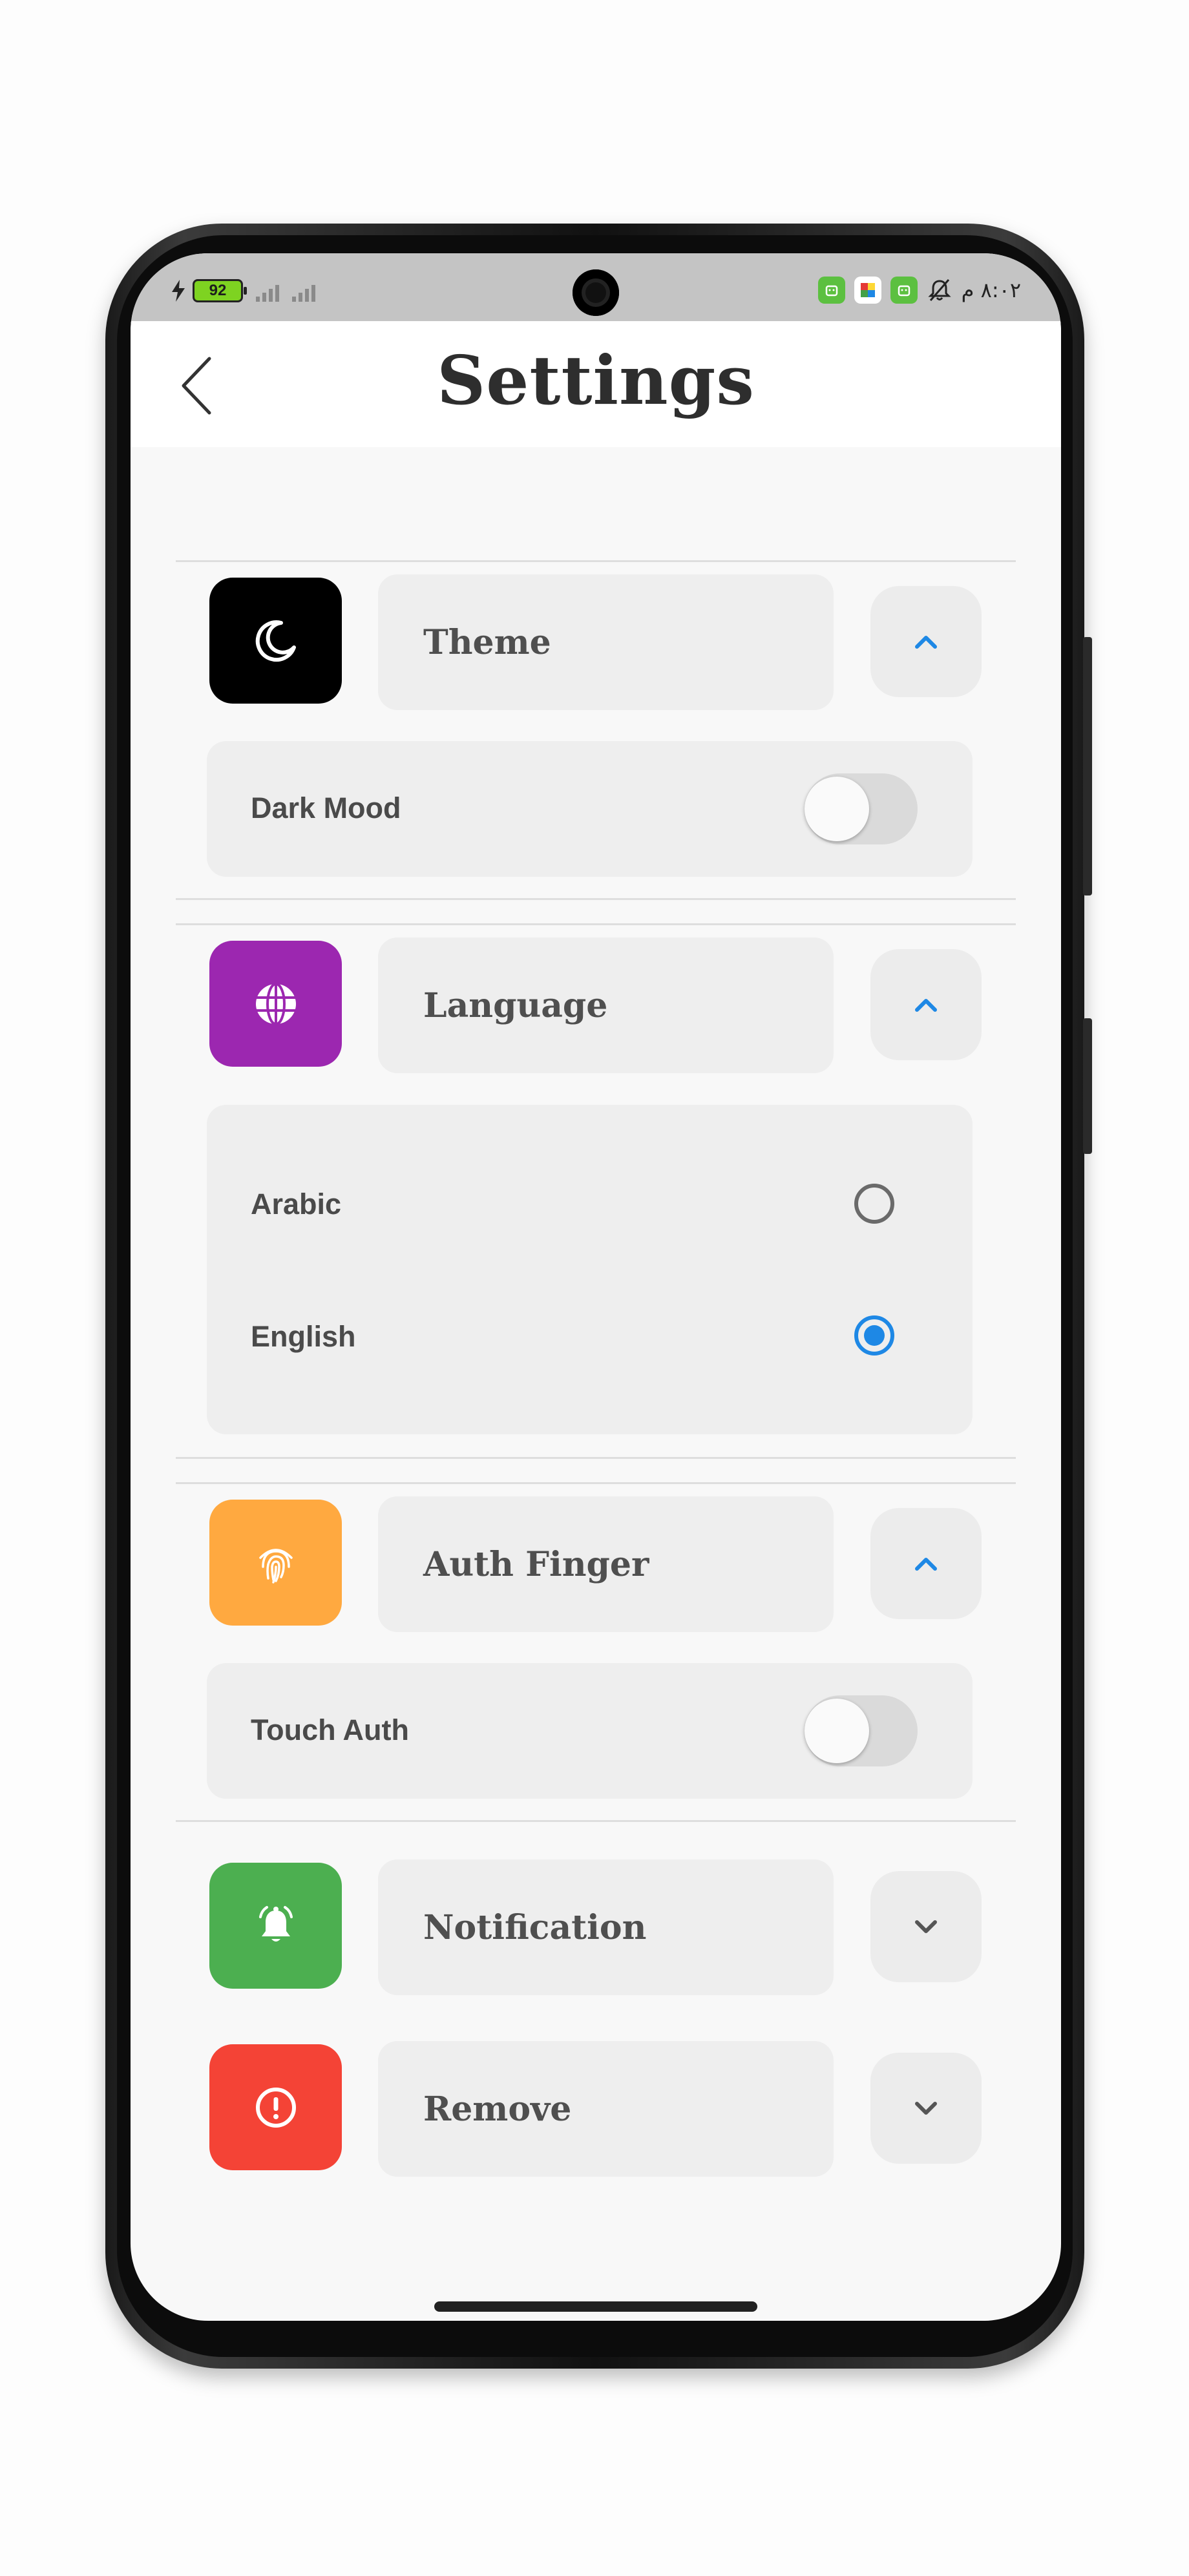  I want to click on section-notification: Notification, so click(596, 1930).